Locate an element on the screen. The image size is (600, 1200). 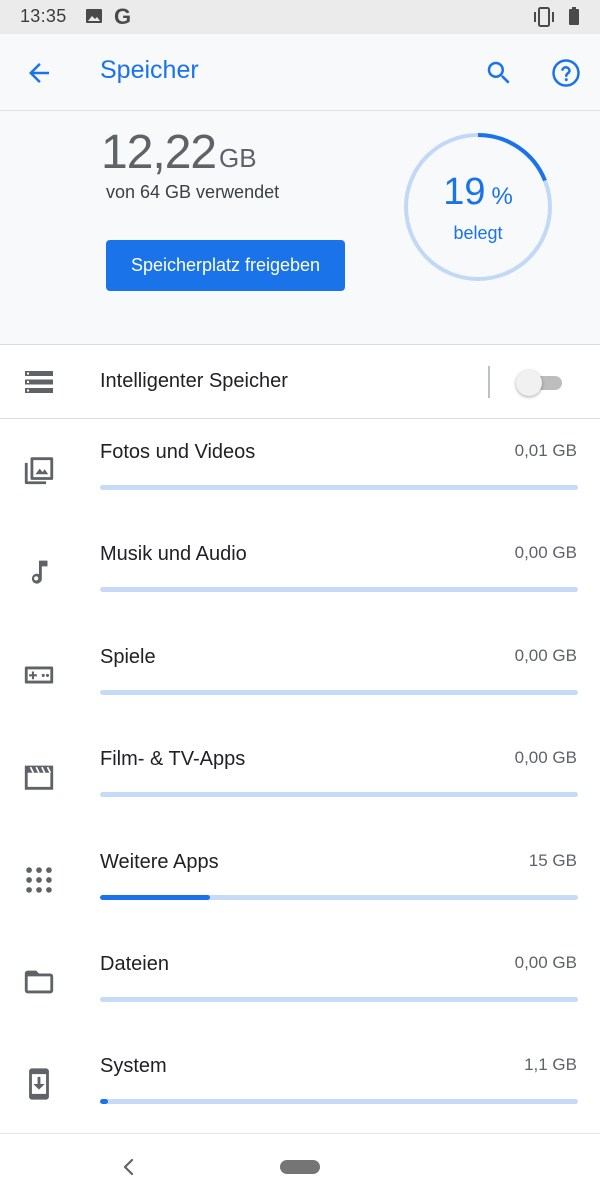
usage-percent: 19% is located at coordinates (478, 192).